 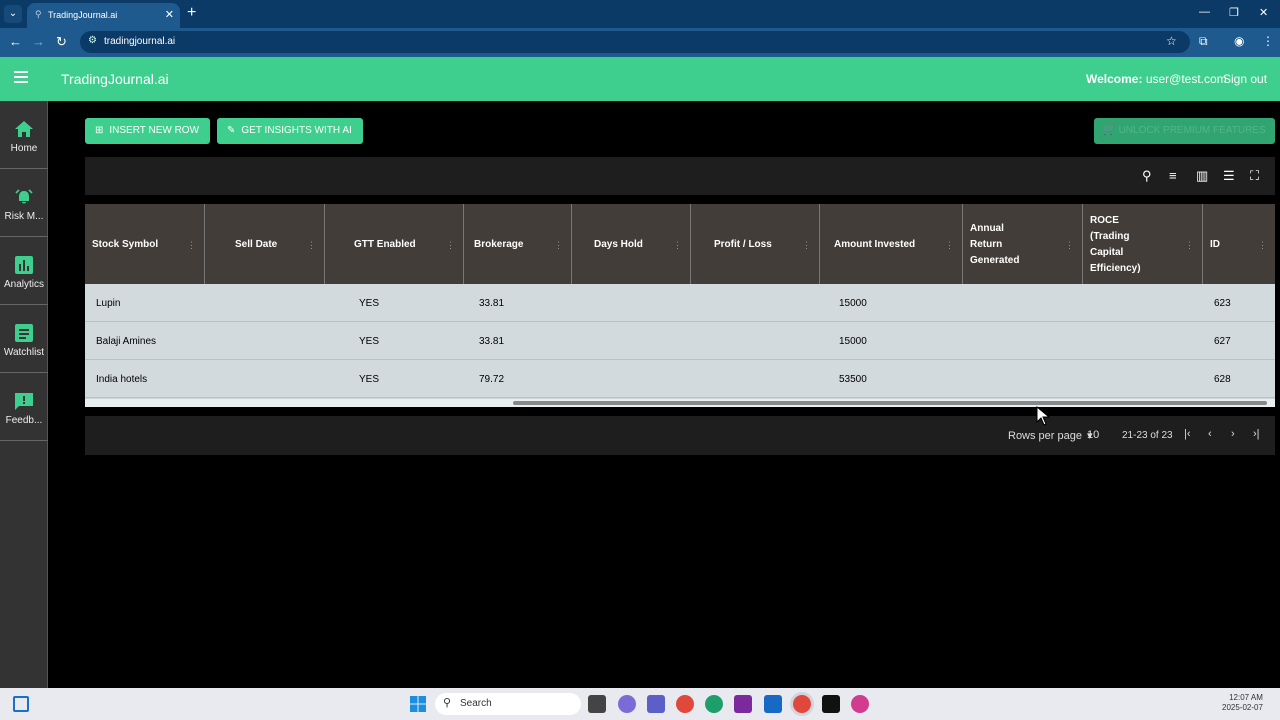 I want to click on browser-tab: ⚲ TradingJournal.ai ✕, so click(x=103, y=15).